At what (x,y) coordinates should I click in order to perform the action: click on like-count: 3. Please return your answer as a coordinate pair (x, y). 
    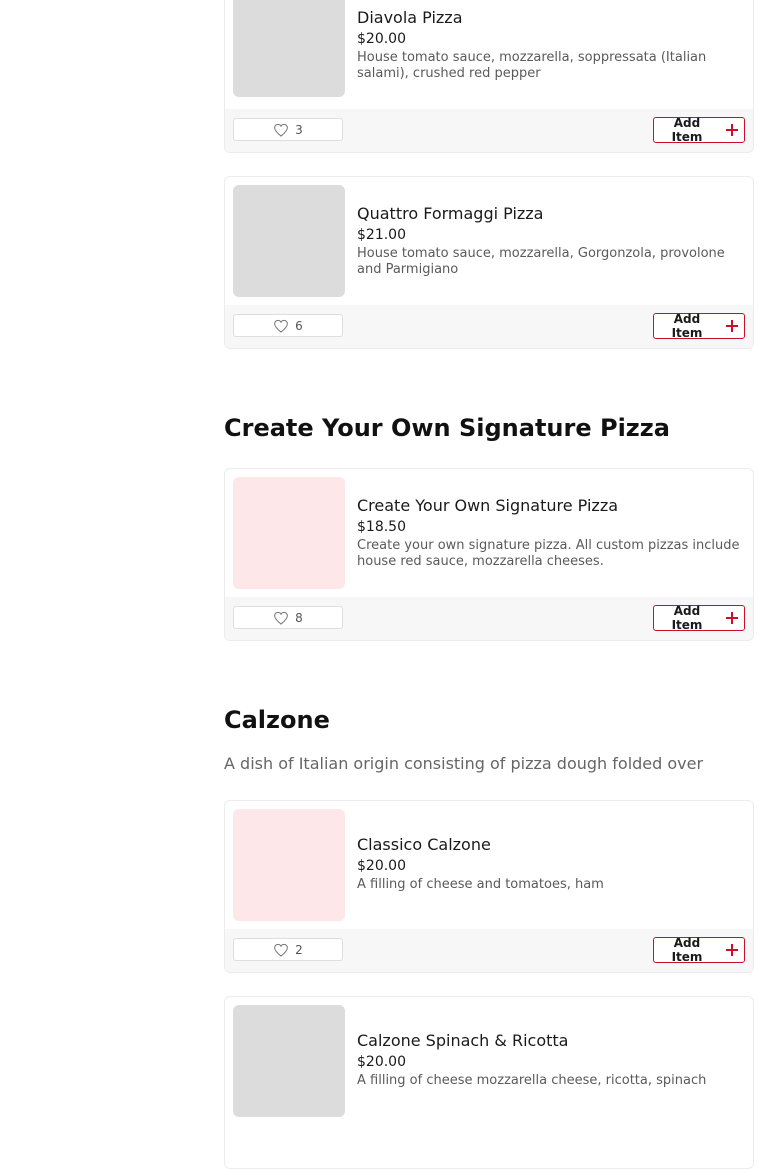
    Looking at the image, I should click on (299, 129).